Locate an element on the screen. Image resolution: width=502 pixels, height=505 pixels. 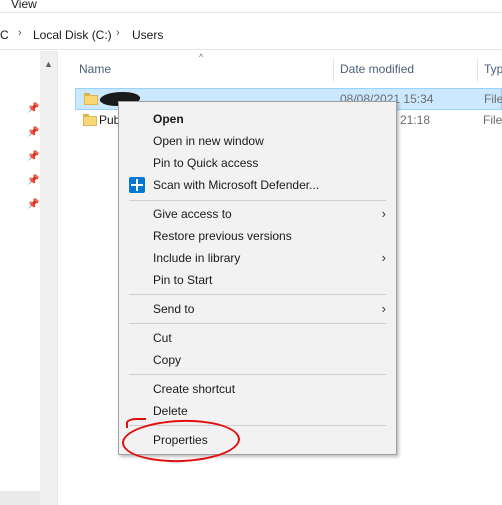
menu-item-label: Open is located at coordinates (168, 119).